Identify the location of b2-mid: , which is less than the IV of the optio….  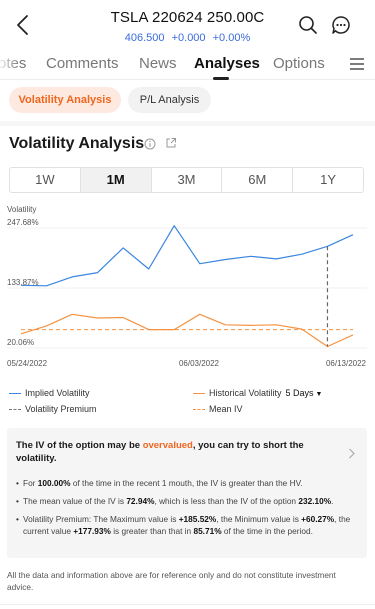
(226, 501).